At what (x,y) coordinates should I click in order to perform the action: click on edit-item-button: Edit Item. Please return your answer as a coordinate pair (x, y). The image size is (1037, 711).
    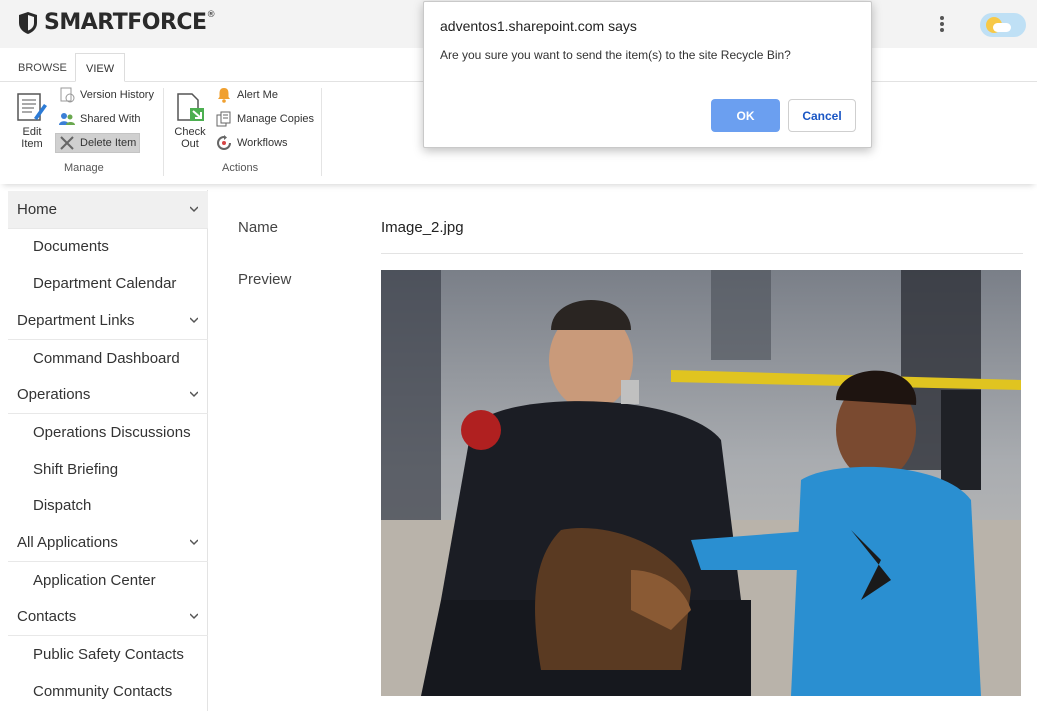
    Looking at the image, I should click on (32, 121).